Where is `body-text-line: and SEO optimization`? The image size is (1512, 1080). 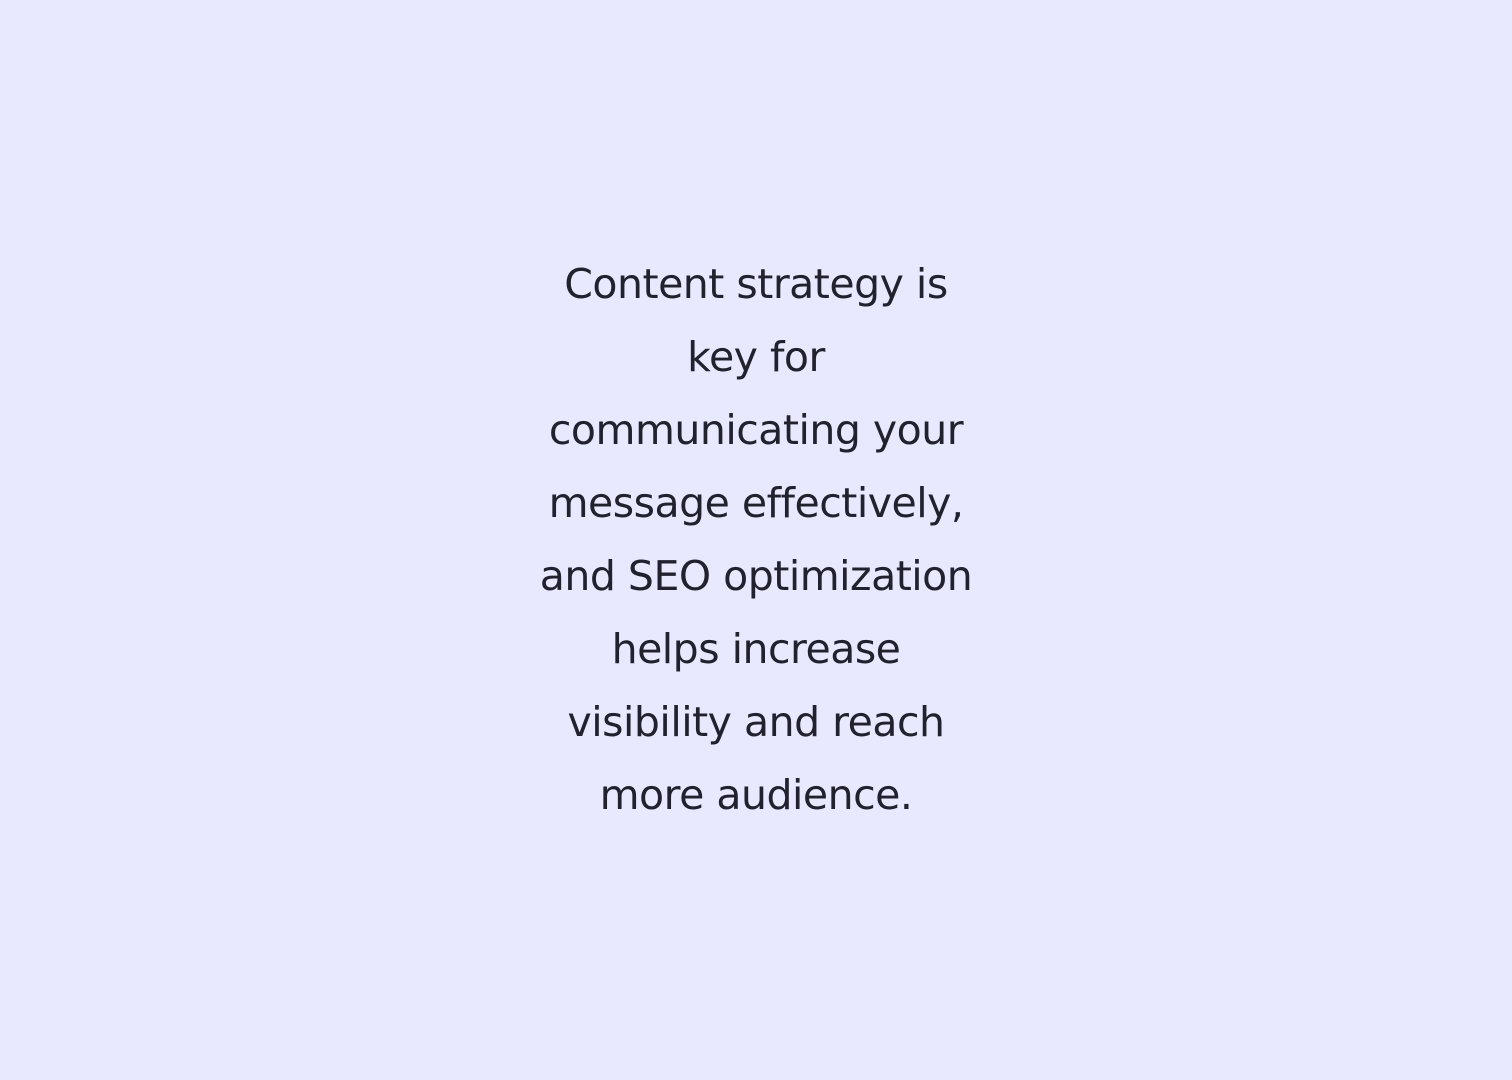
body-text-line: and SEO optimization is located at coordinates (756, 576).